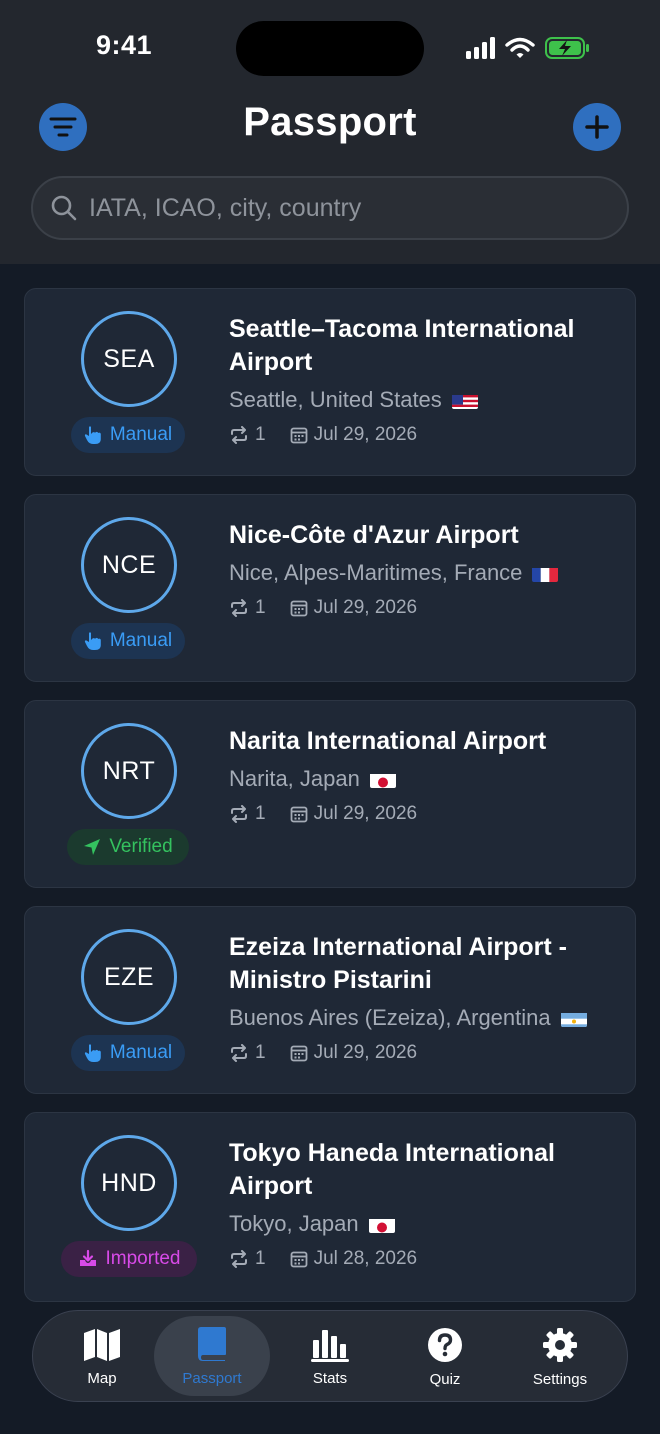  Describe the element at coordinates (445, 1344) in the screenshot. I see `question-icon` at that location.